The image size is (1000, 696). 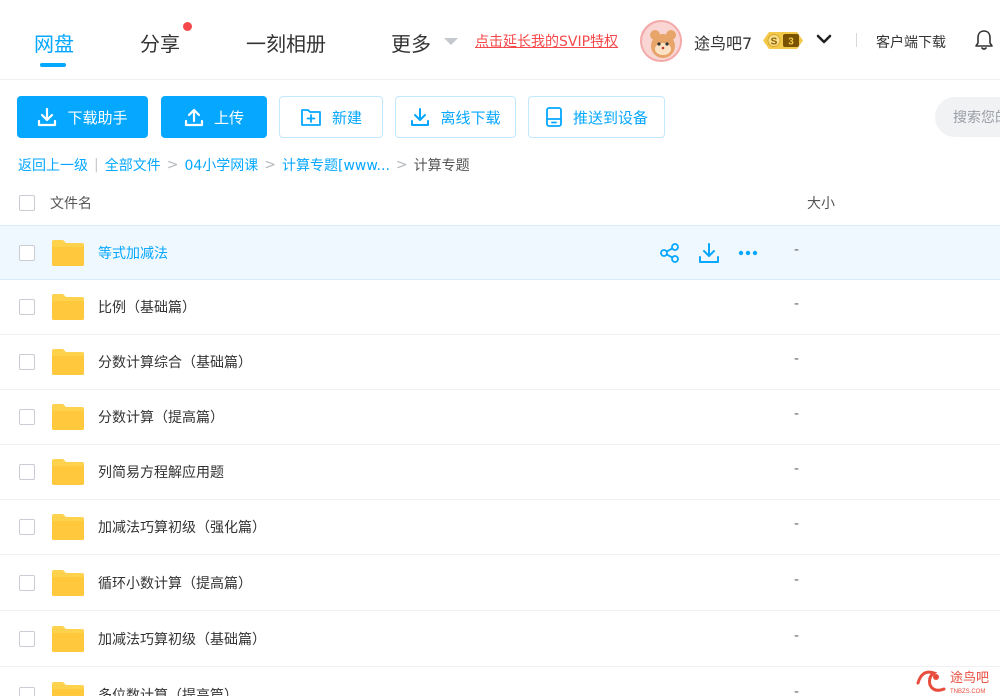 I want to click on chevron-down-icon, so click(x=824, y=39).